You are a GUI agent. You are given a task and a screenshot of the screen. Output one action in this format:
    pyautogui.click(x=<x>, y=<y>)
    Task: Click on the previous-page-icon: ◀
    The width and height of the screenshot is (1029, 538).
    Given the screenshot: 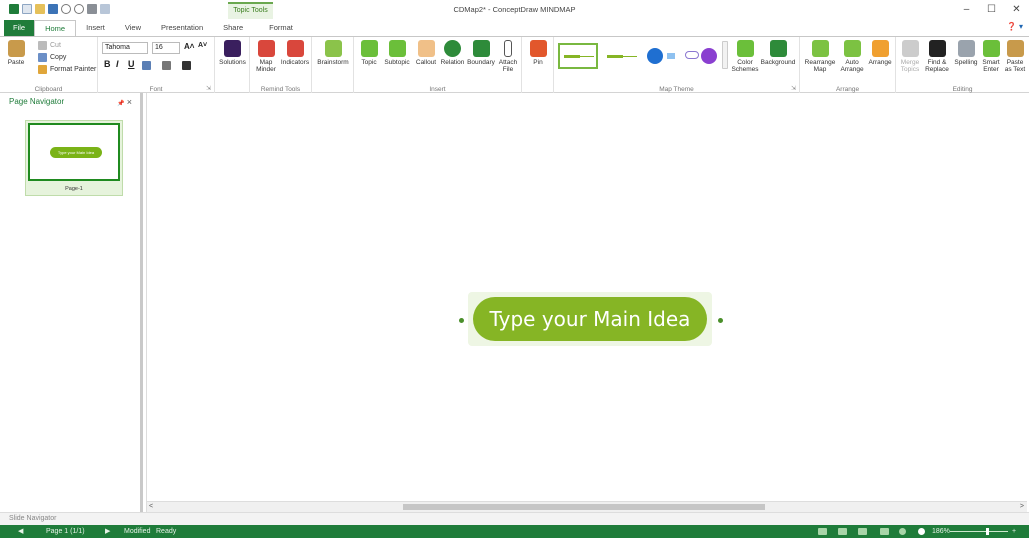 What is the action you would take?
    pyautogui.click(x=20, y=531)
    